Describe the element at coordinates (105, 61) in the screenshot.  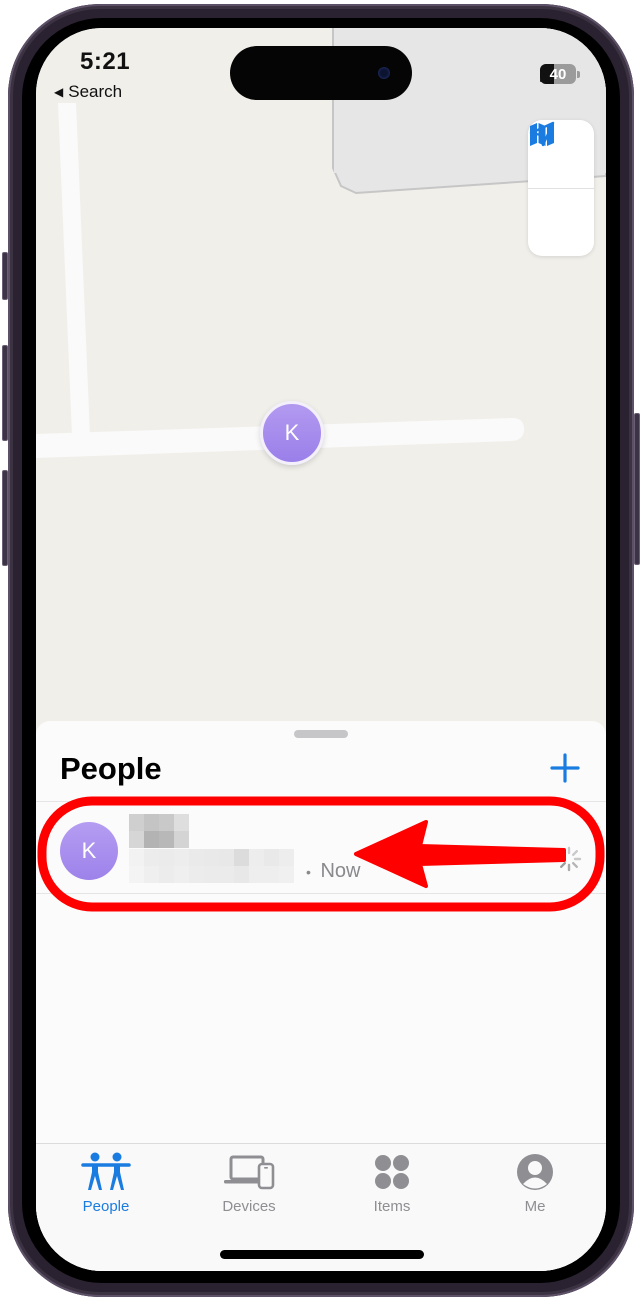
I see `status-time: 5:21` at that location.